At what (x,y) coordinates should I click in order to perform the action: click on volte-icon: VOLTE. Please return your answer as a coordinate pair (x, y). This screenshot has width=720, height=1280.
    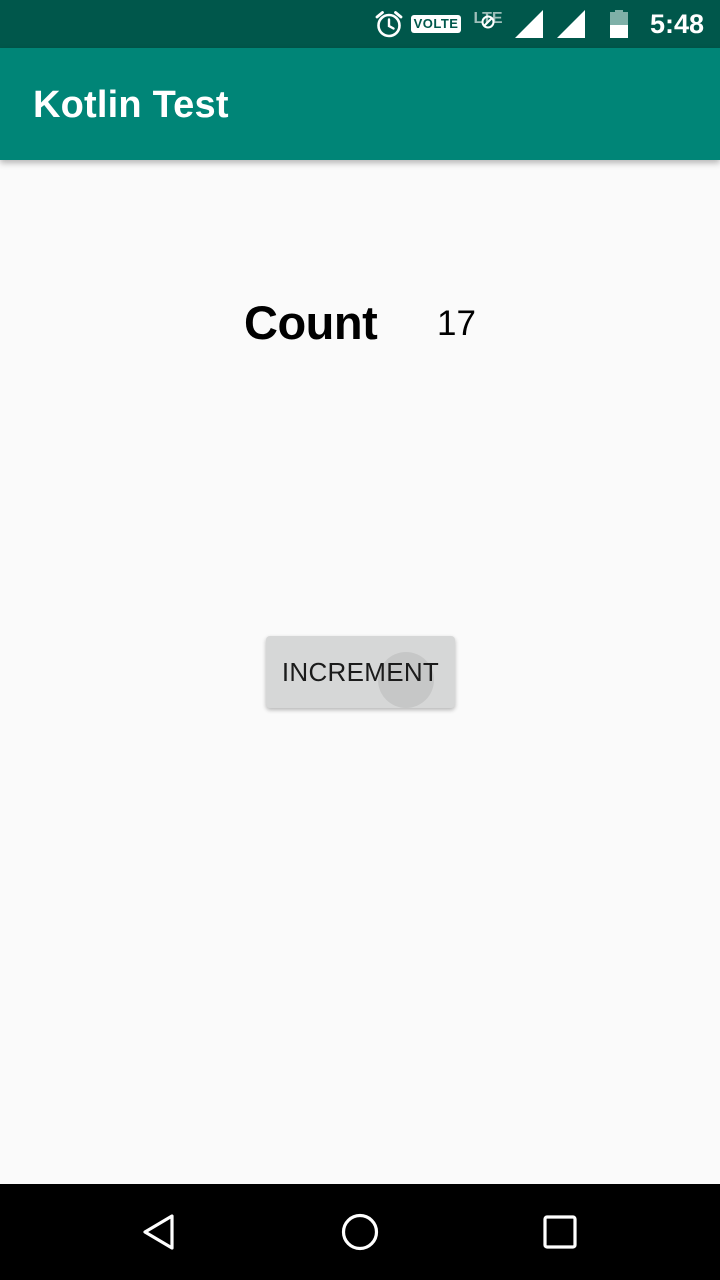
    Looking at the image, I should click on (436, 24).